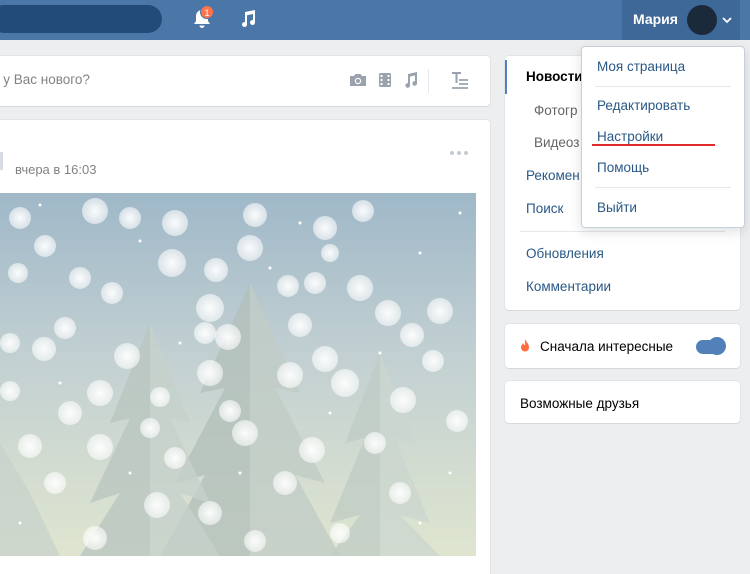 This screenshot has width=750, height=574. What do you see at coordinates (459, 153) in the screenshot?
I see `more-icon` at bounding box center [459, 153].